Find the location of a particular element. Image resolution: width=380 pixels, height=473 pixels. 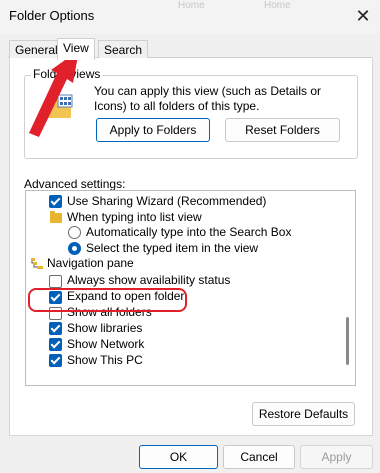

list-item-label: Show This PC is located at coordinates (105, 360).